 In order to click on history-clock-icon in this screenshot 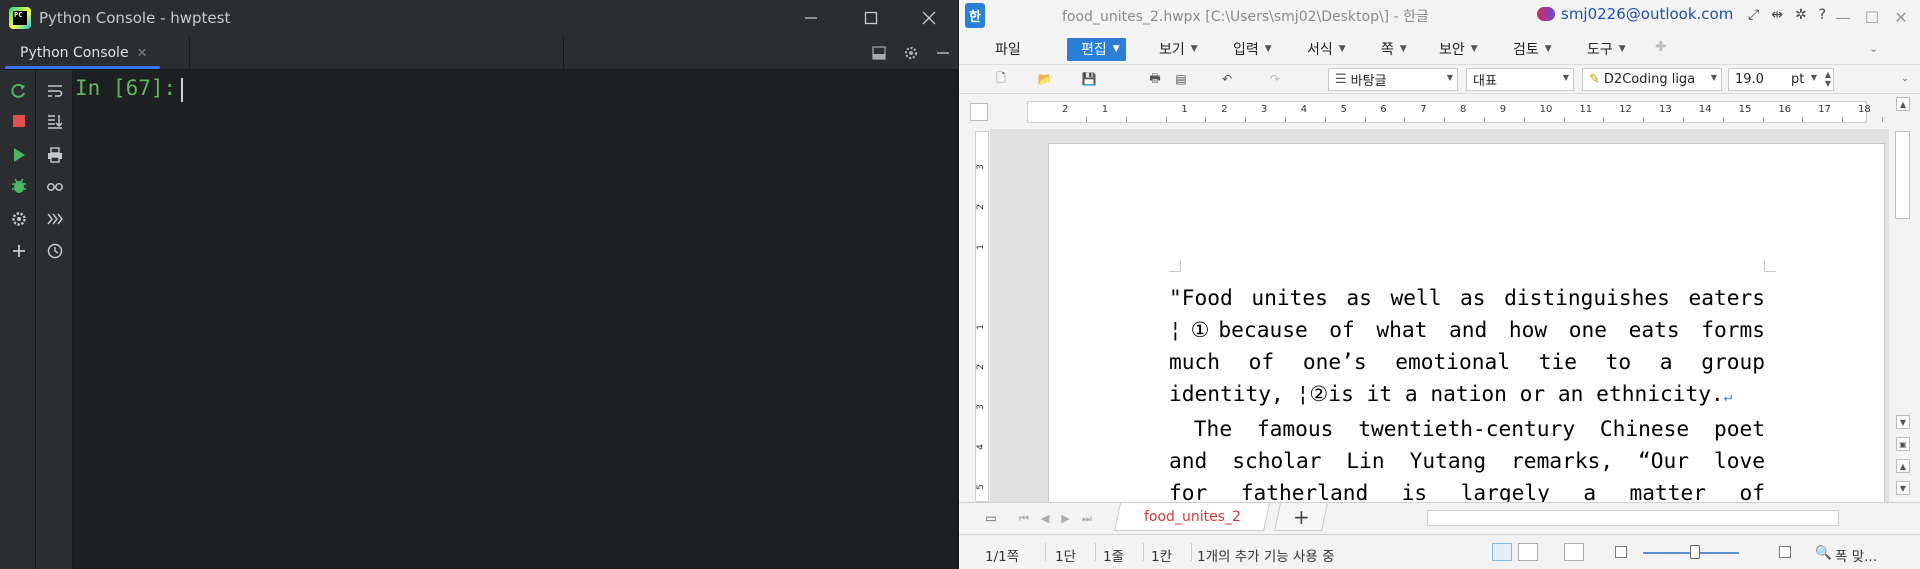, I will do `click(54, 250)`.